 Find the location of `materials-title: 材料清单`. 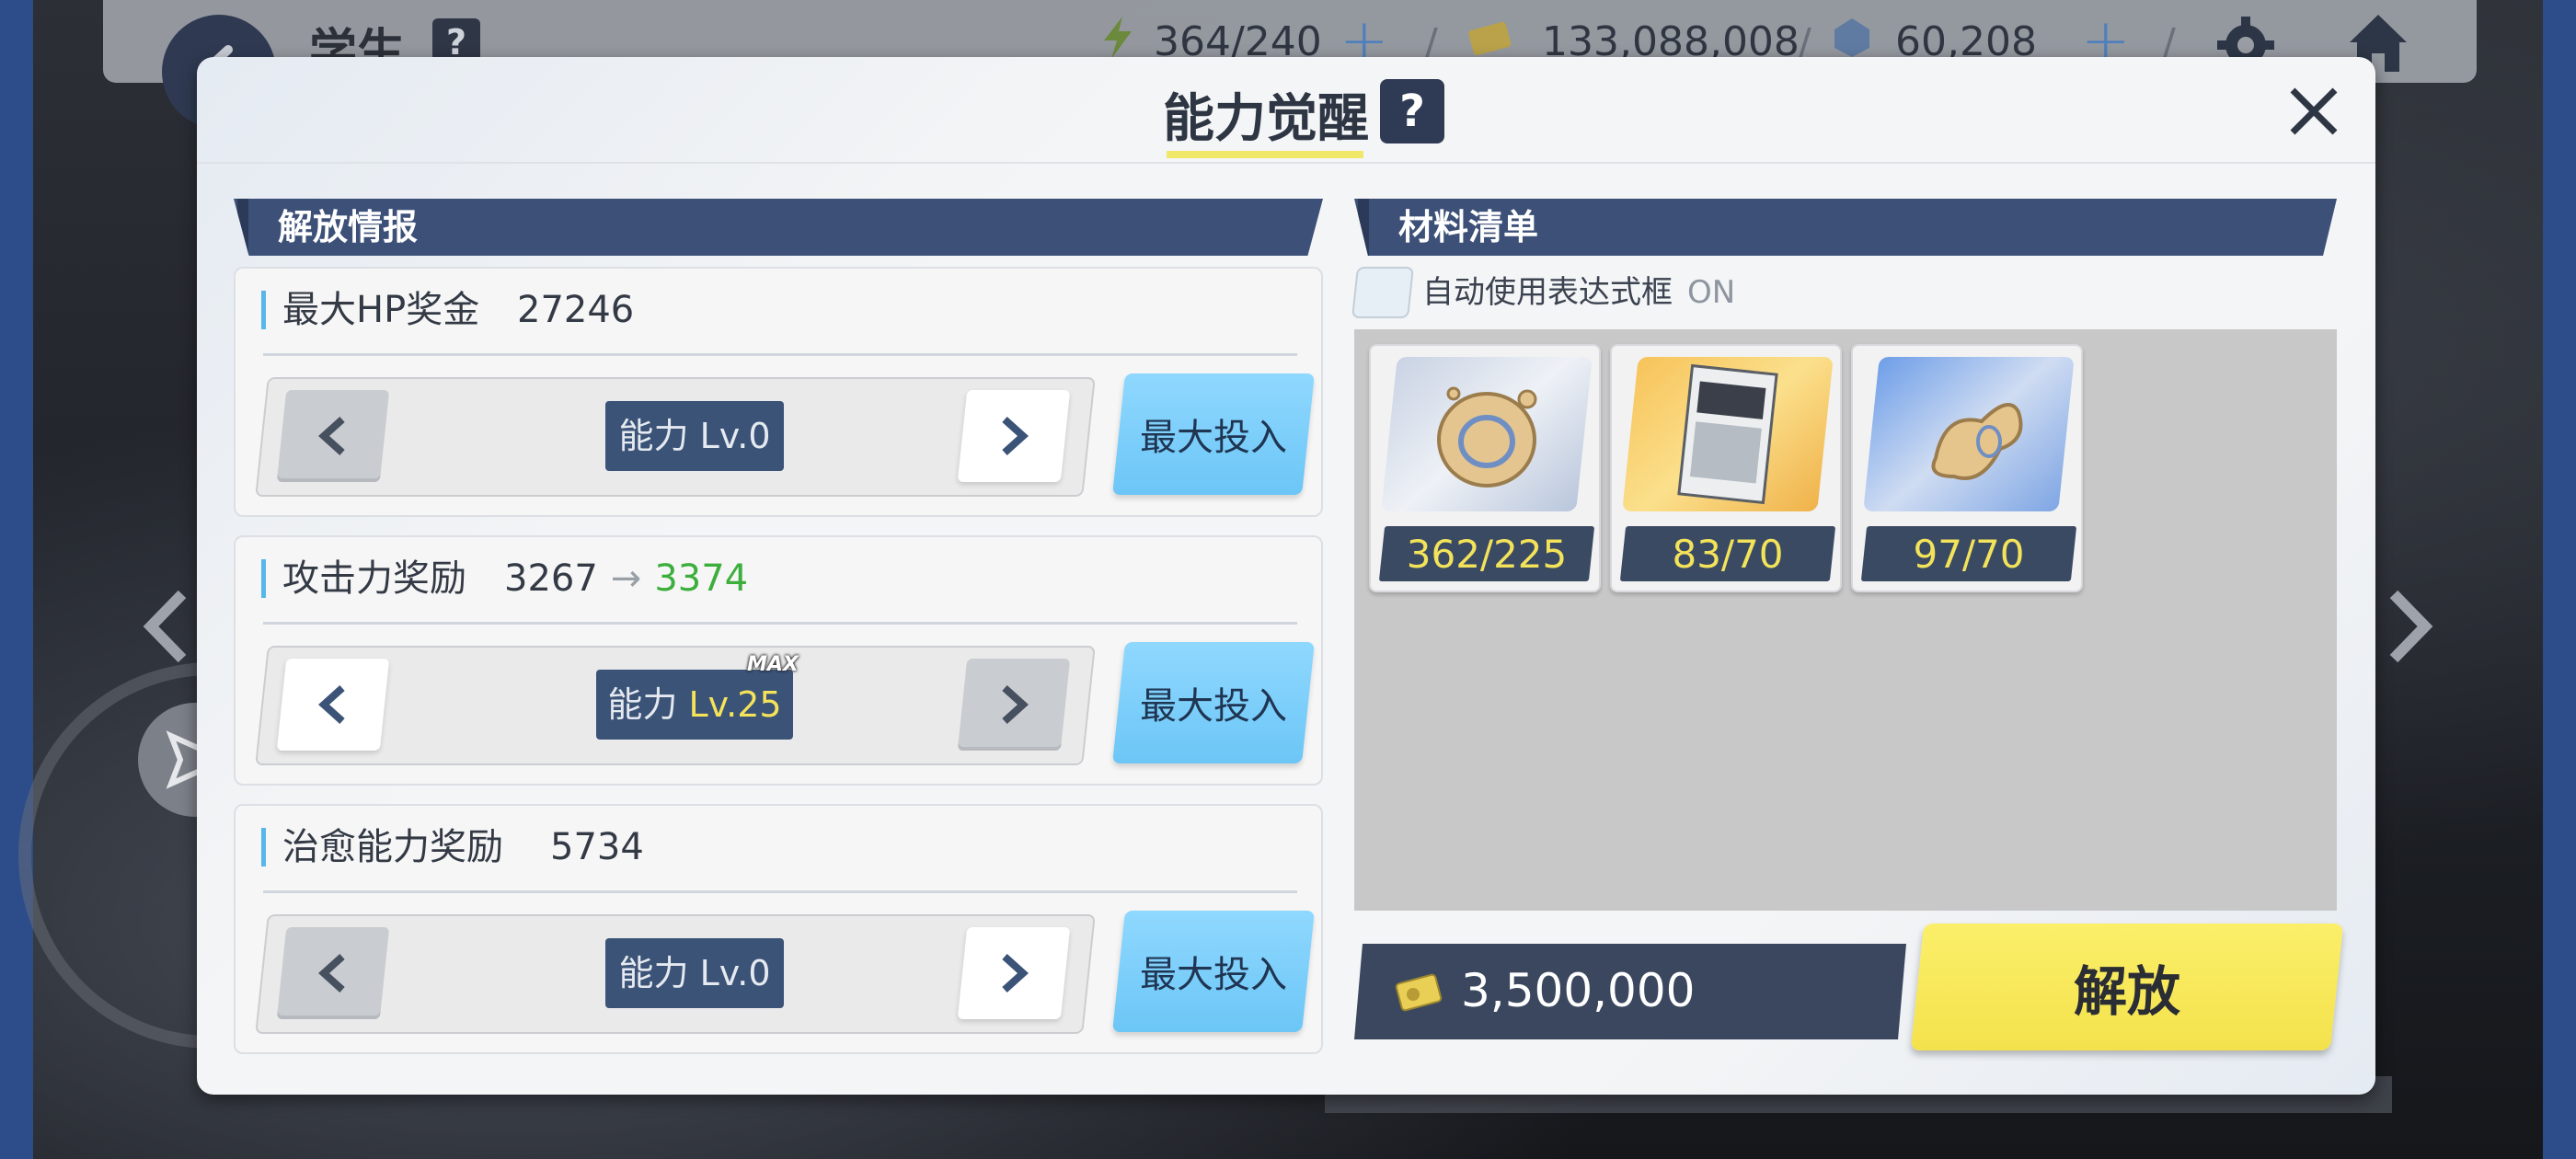

materials-title: 材料清单 is located at coordinates (1468, 227).